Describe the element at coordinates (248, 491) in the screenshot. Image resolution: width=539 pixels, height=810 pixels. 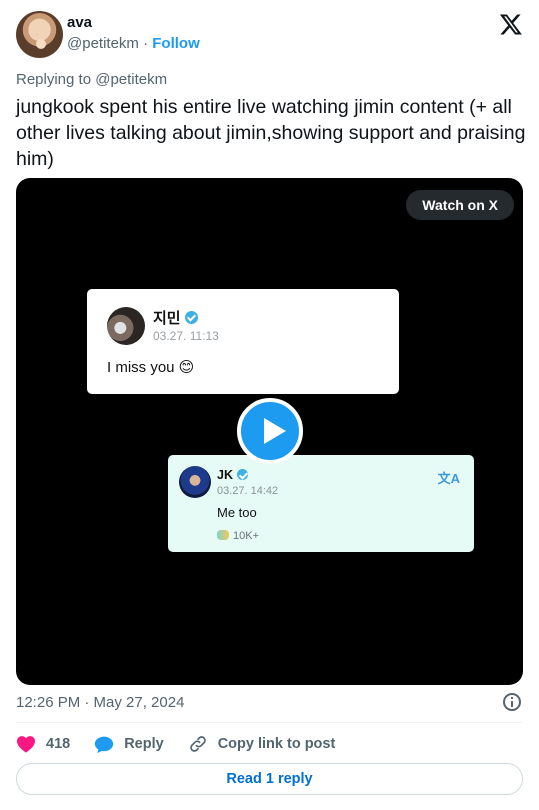
I see `message2-time: 03.27. 14:42` at that location.